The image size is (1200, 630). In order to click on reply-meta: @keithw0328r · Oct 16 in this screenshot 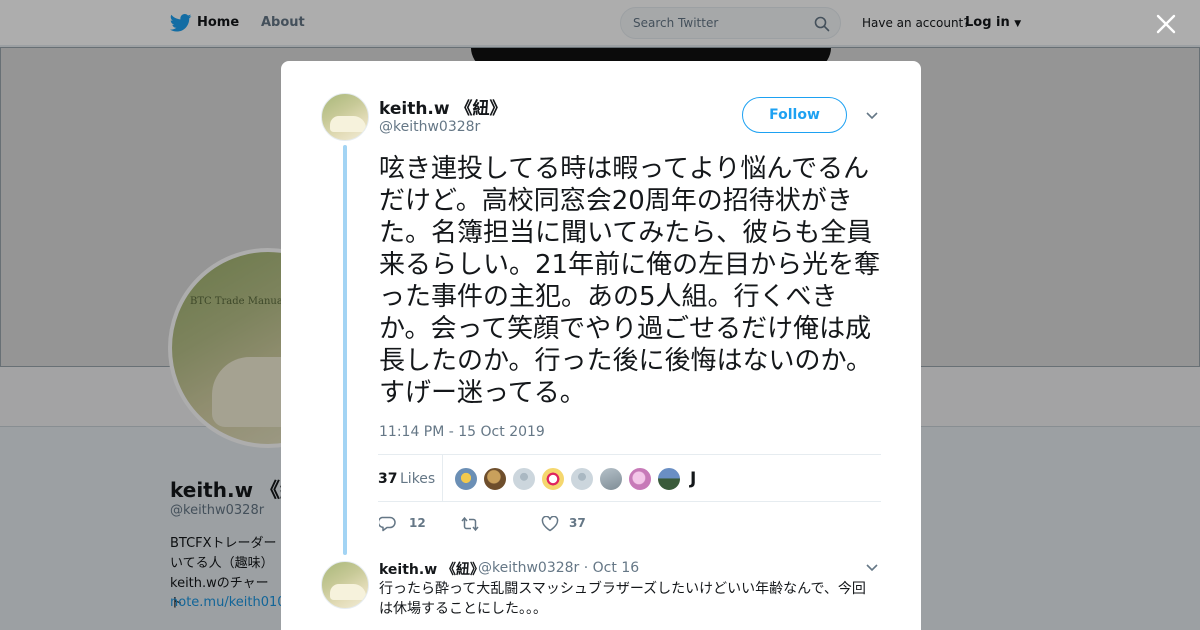, I will do `click(558, 568)`.